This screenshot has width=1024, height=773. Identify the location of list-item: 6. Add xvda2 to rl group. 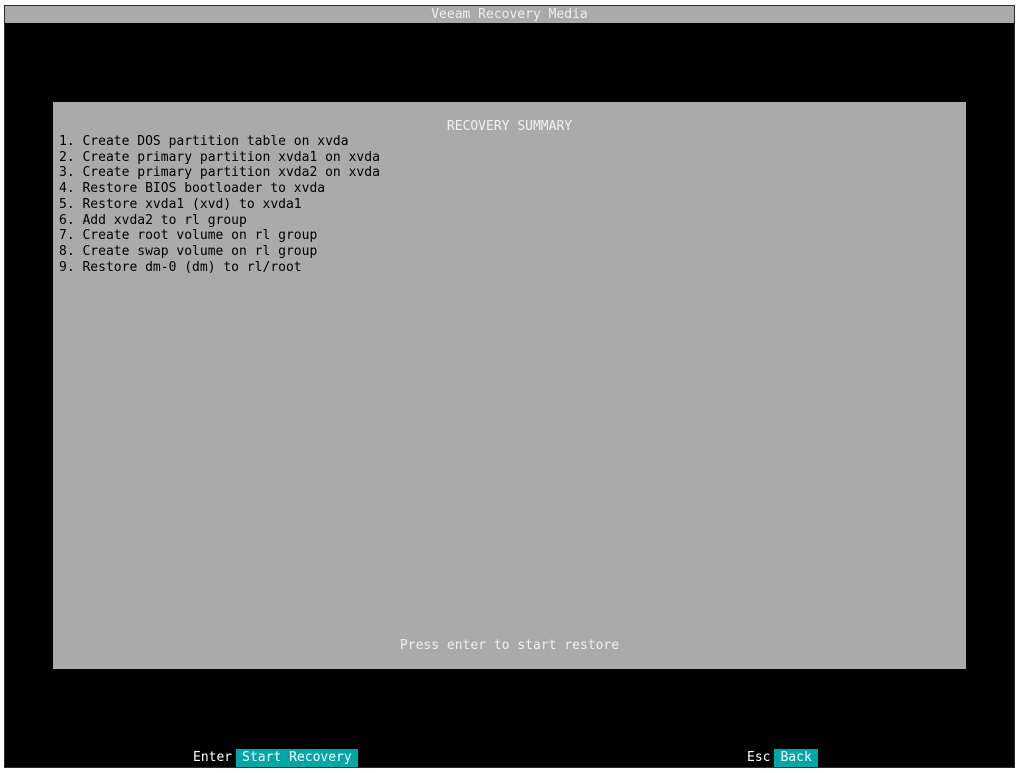
(153, 220).